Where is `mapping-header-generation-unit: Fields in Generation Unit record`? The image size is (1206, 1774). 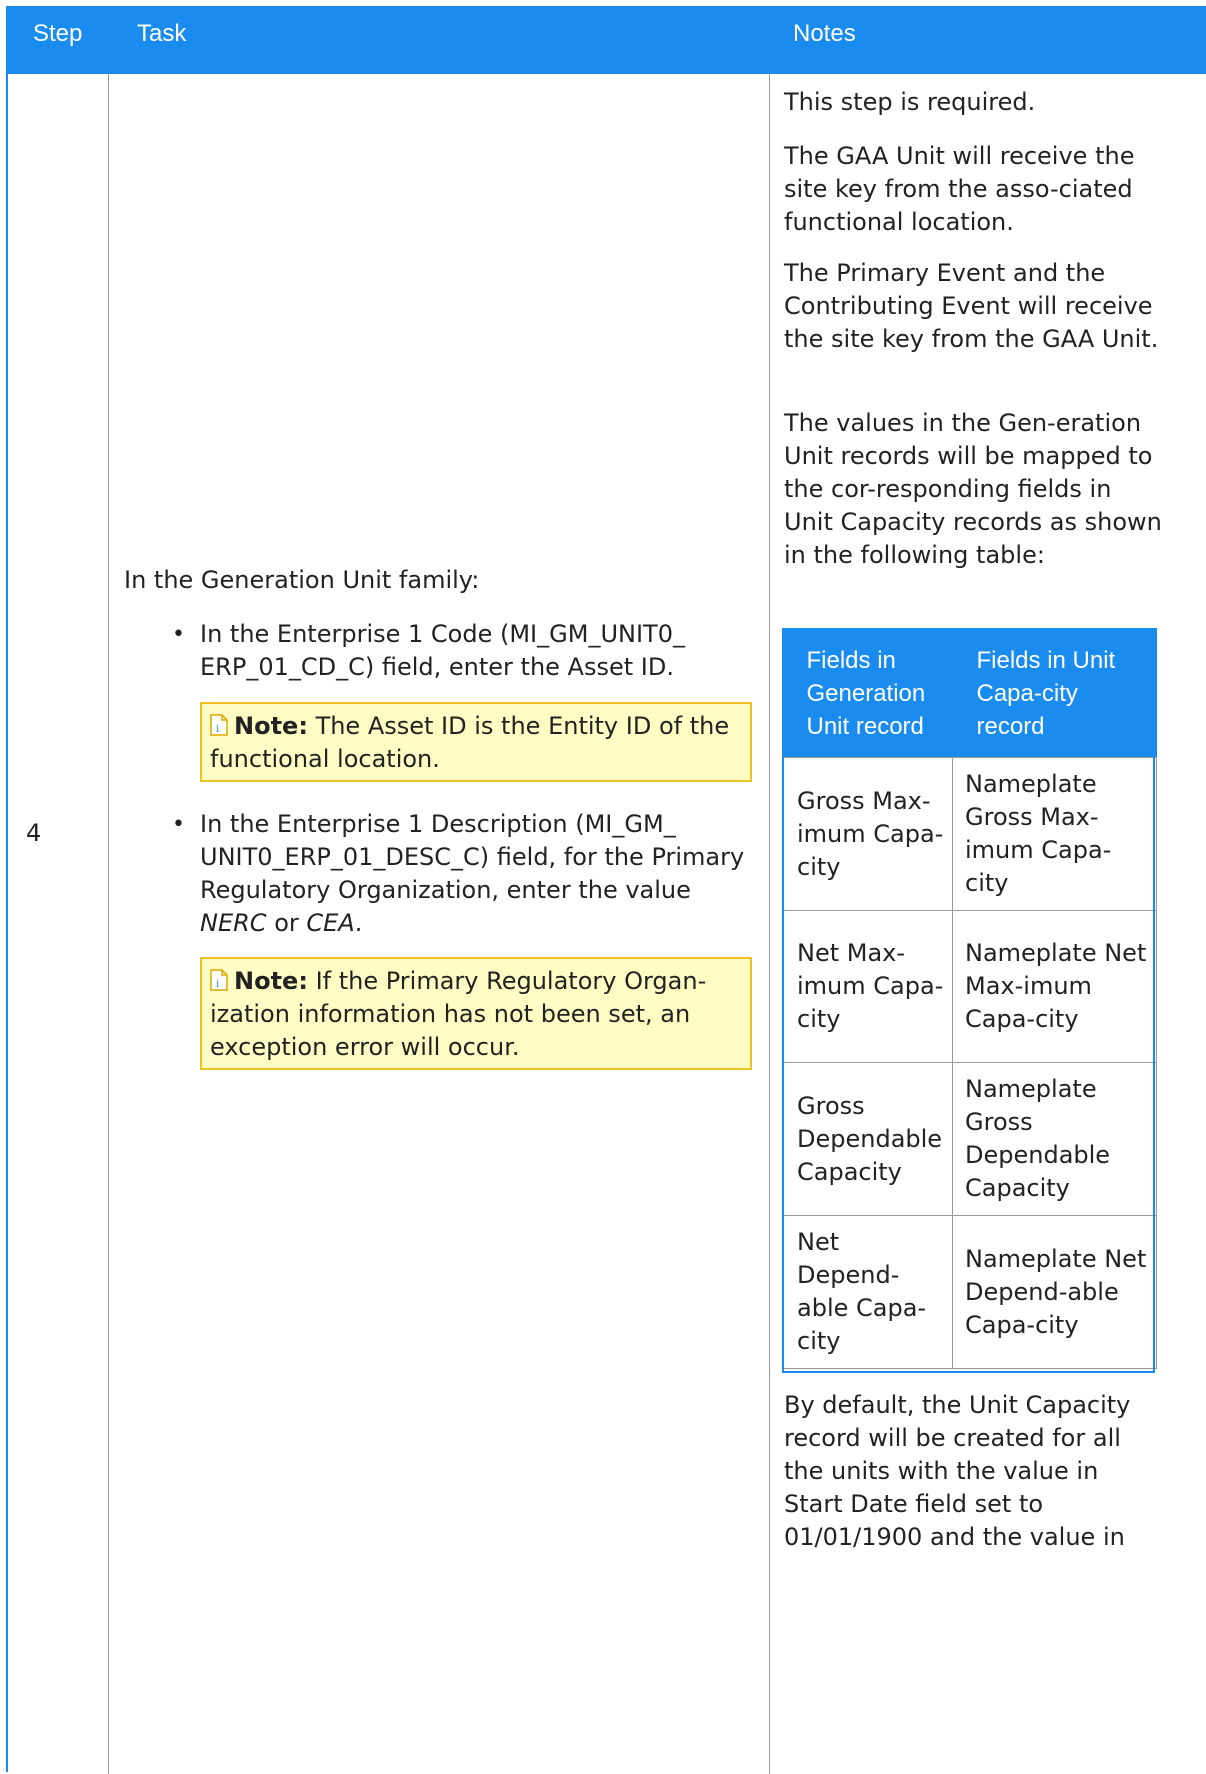 mapping-header-generation-unit: Fields in Generation Unit record is located at coordinates (867, 693).